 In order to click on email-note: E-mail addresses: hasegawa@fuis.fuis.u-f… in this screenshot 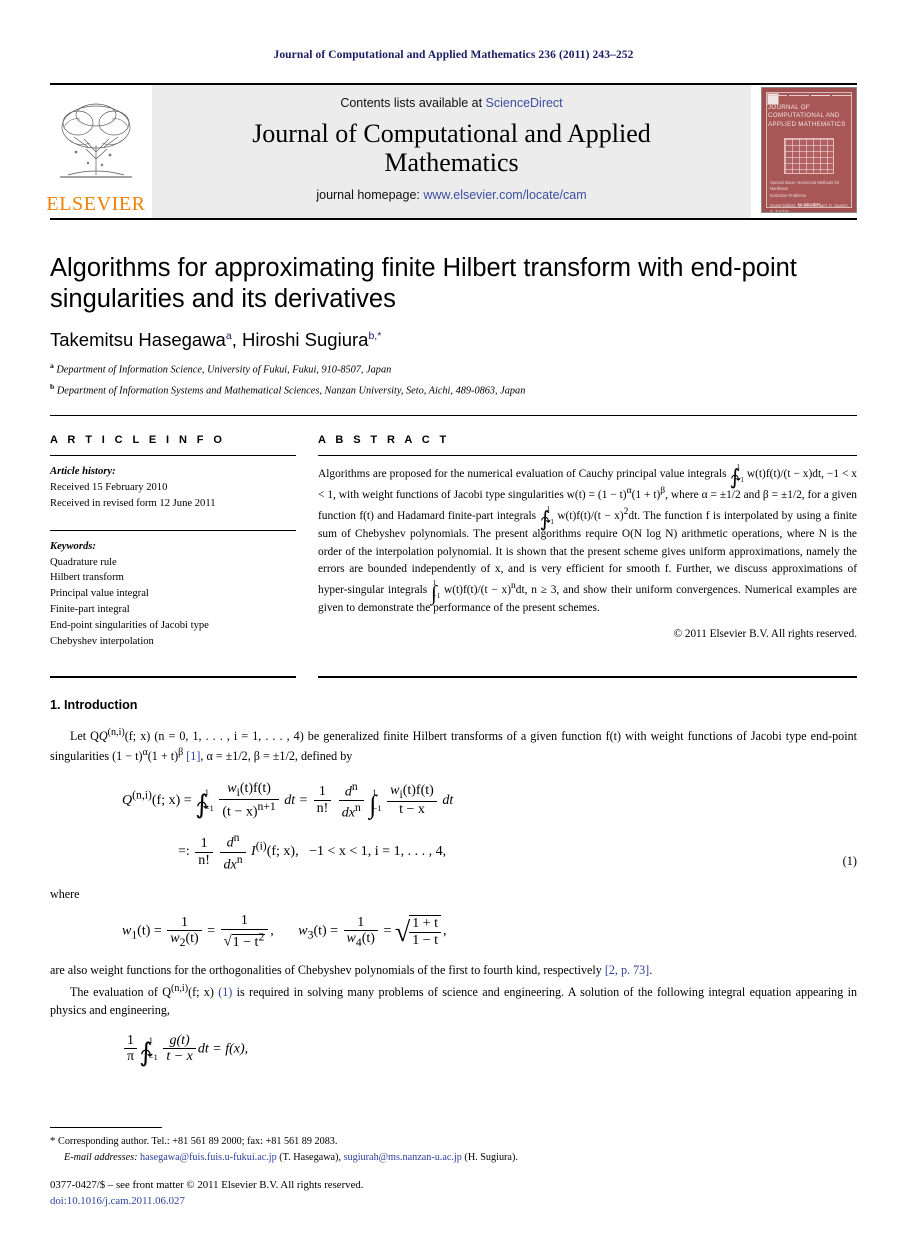, I will do `click(453, 1157)`.